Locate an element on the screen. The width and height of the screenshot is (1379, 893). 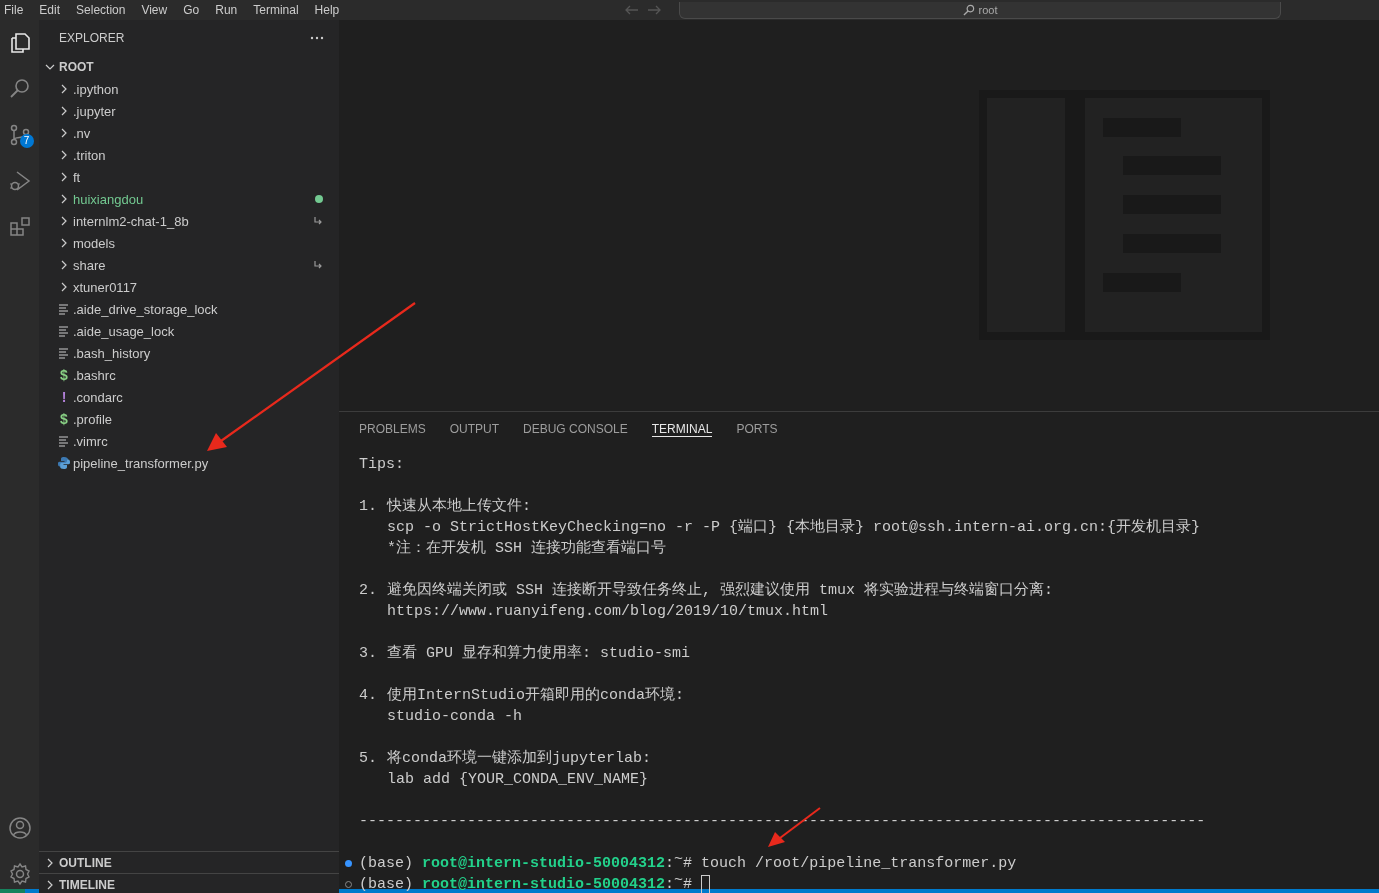
tree-item: models is located at coordinates (189, 243).